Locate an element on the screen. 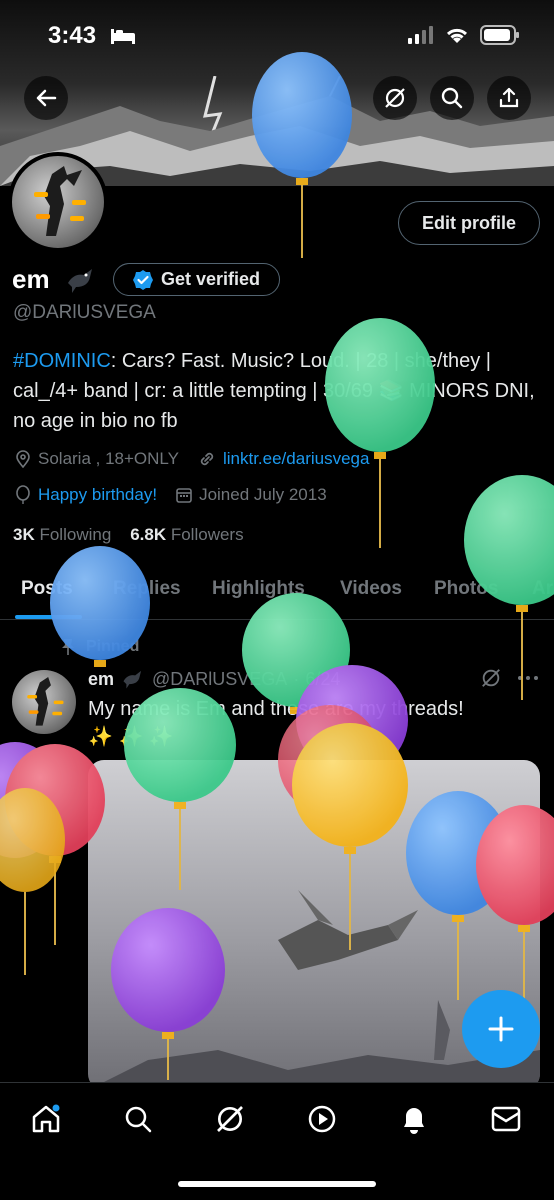 Image resolution: width=554 pixels, height=1200 pixels. grok-button is located at coordinates (395, 98).